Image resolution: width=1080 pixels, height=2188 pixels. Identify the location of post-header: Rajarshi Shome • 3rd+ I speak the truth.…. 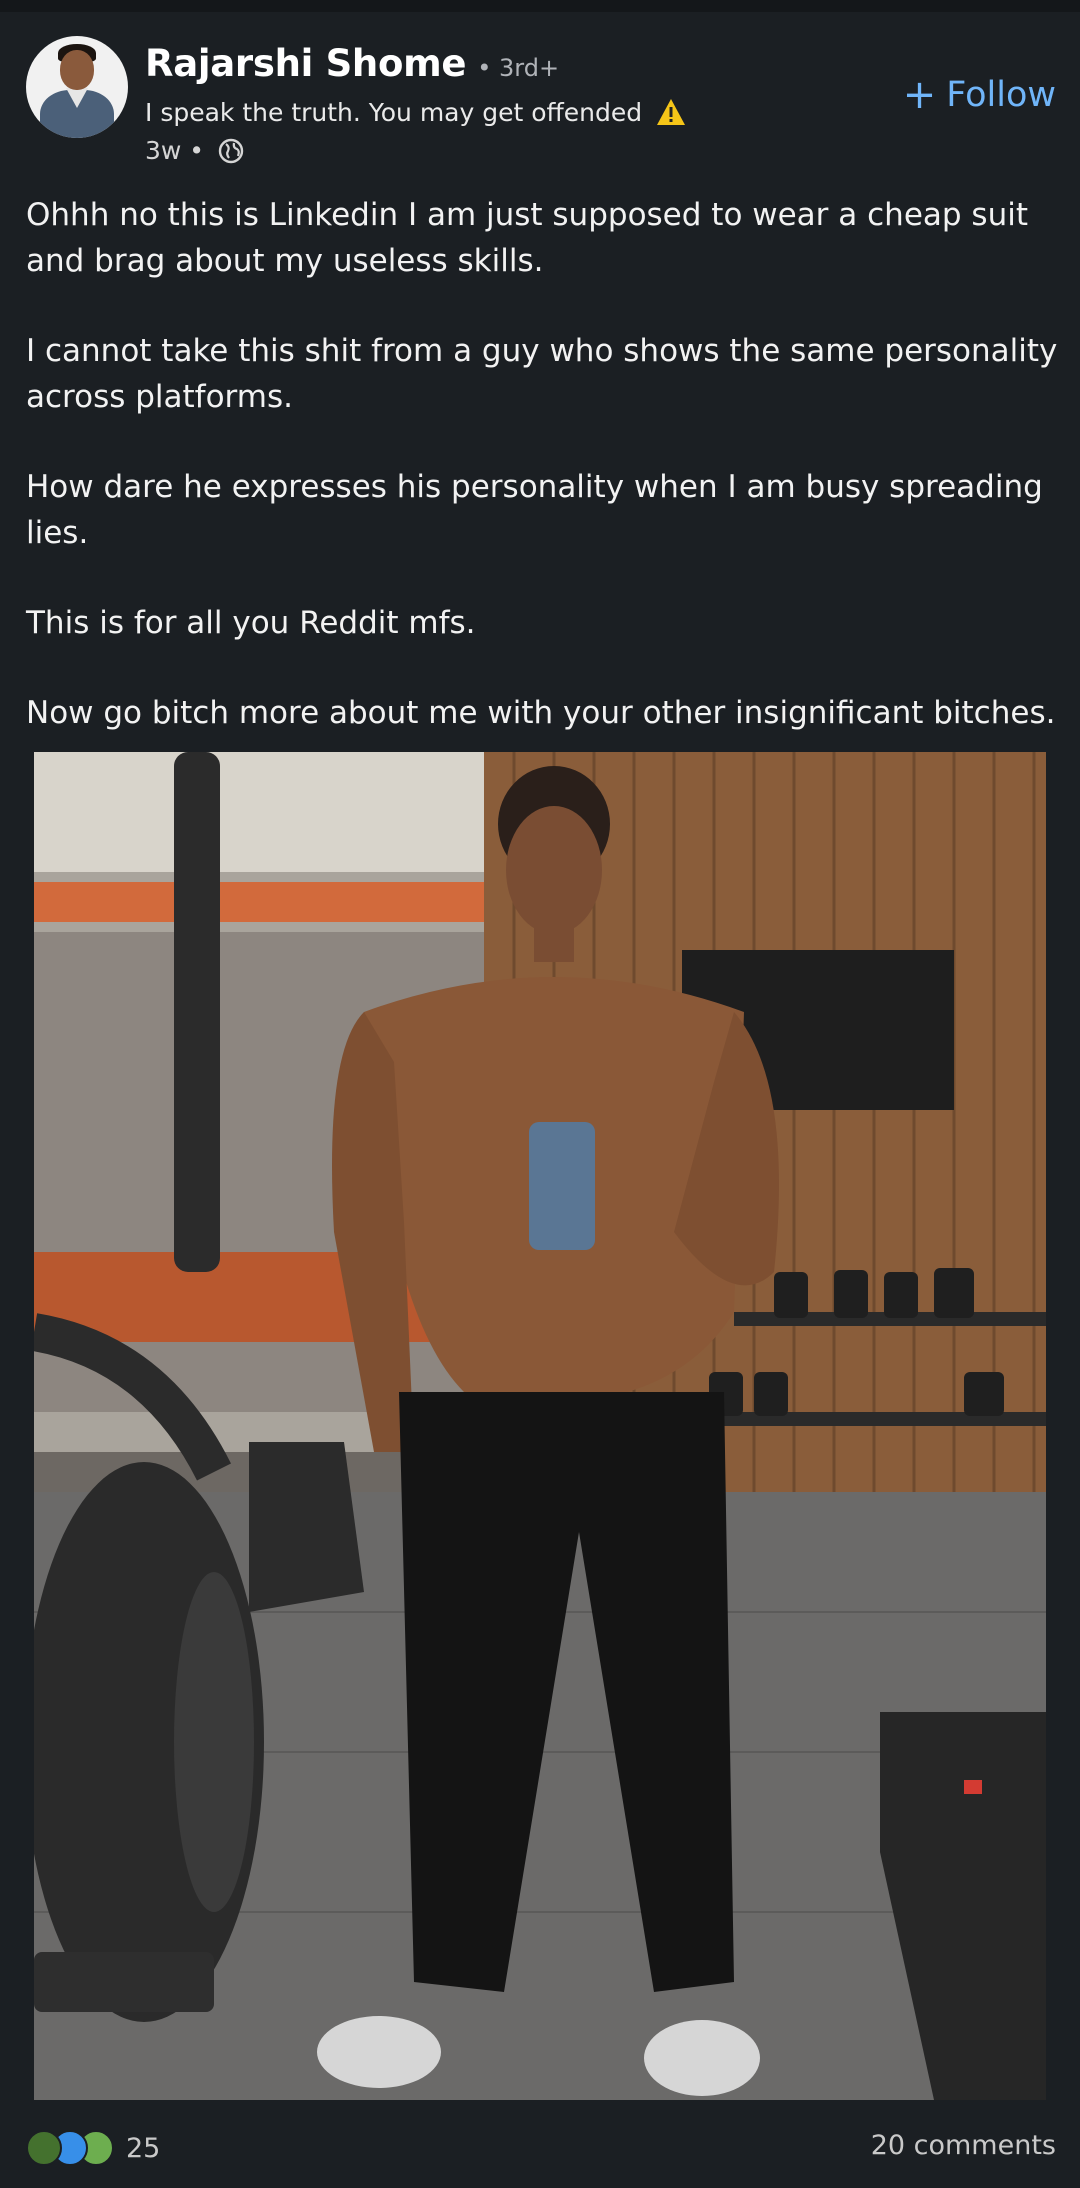
(541, 106).